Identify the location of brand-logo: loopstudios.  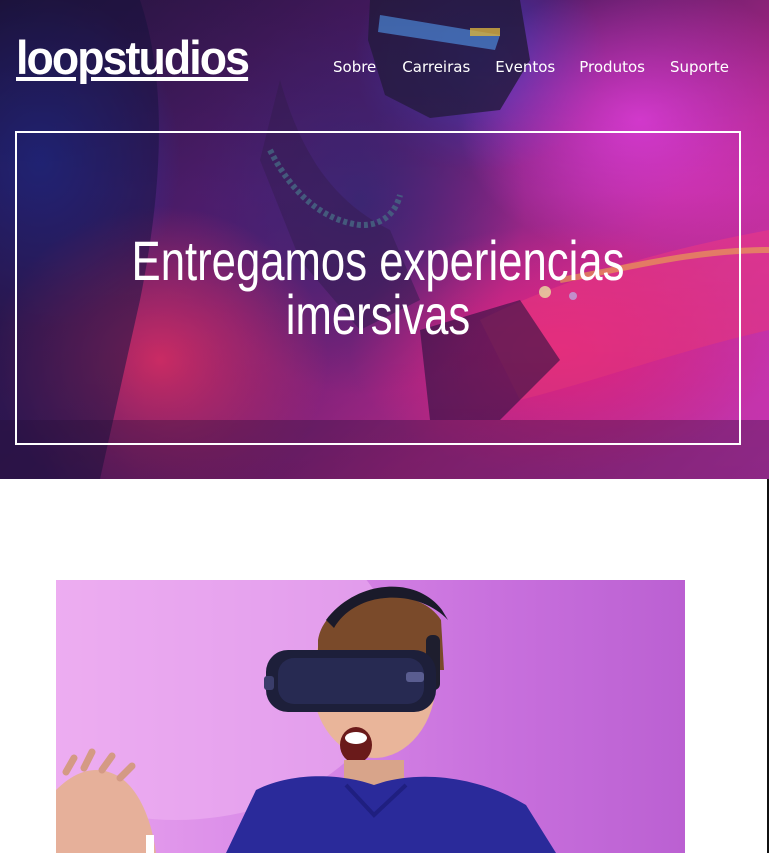
(133, 57).